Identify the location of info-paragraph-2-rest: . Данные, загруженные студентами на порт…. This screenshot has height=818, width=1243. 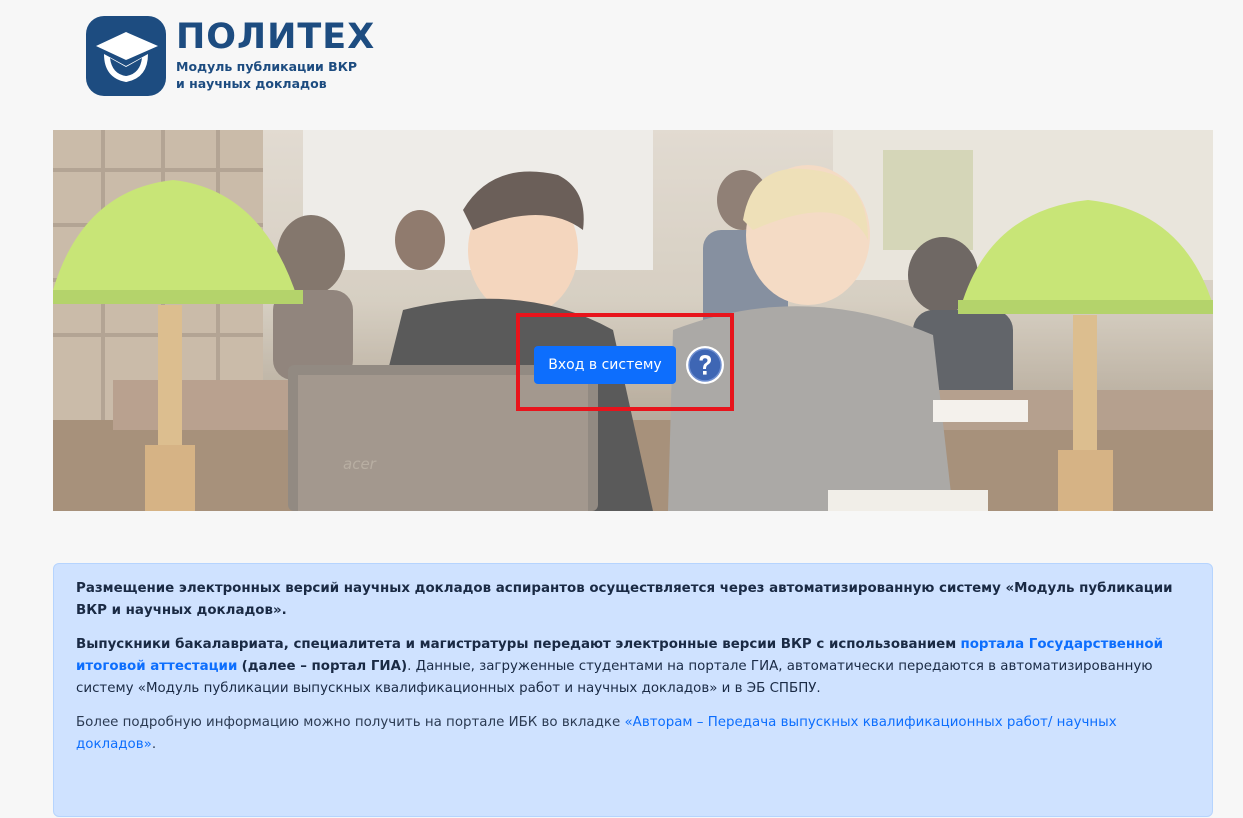
(614, 677).